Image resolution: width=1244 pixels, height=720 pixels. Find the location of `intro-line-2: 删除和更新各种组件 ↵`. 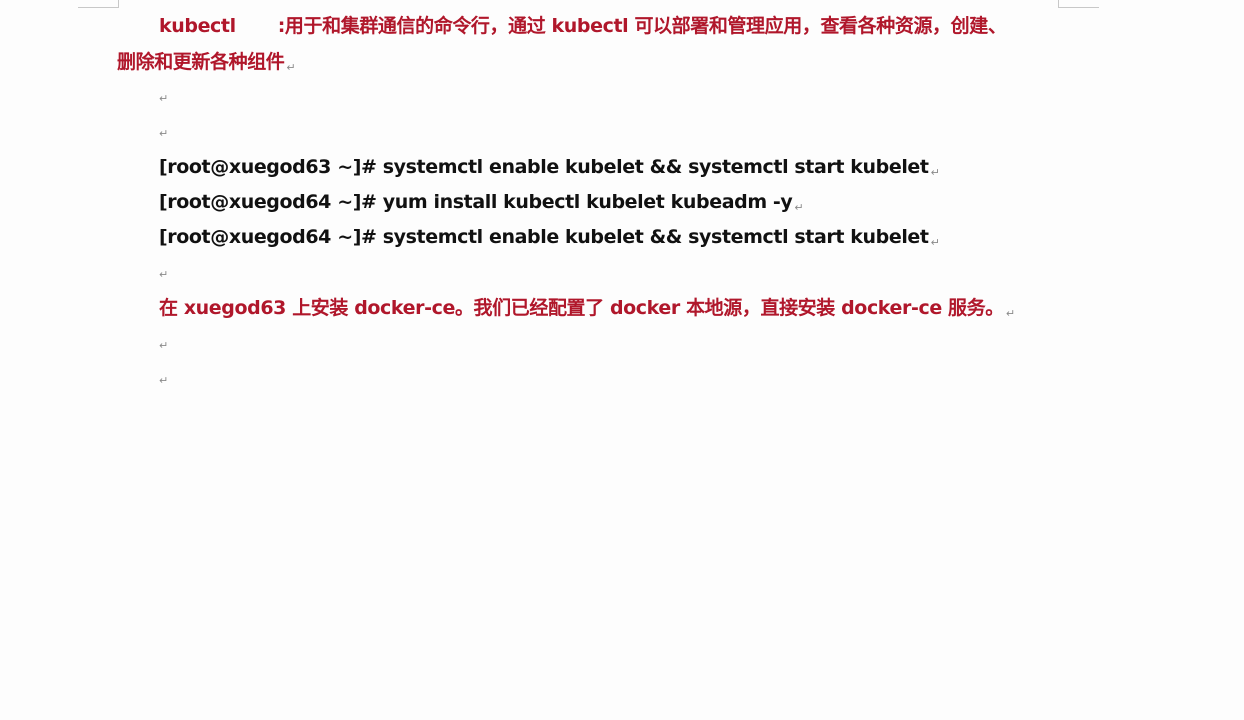

intro-line-2: 删除和更新各种组件 ↵ is located at coordinates (206, 65).